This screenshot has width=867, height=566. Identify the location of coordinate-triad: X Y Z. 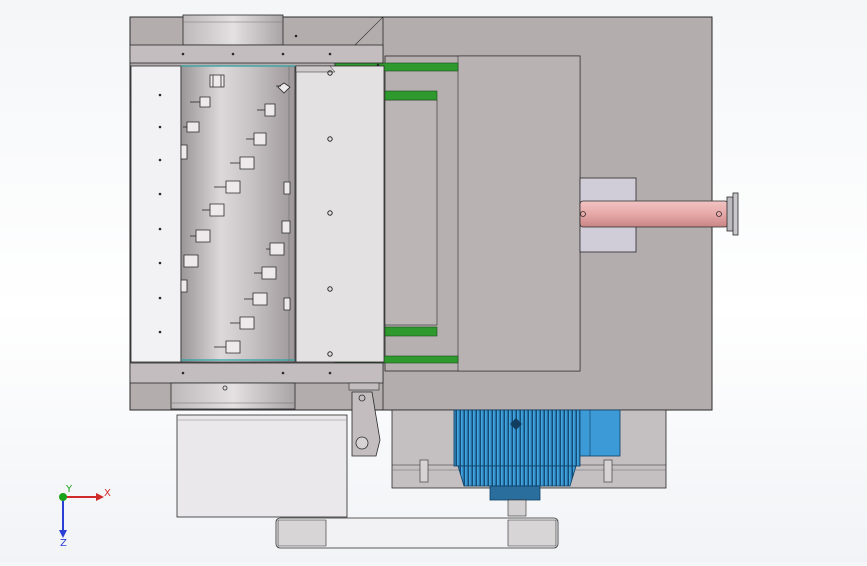
(85, 516).